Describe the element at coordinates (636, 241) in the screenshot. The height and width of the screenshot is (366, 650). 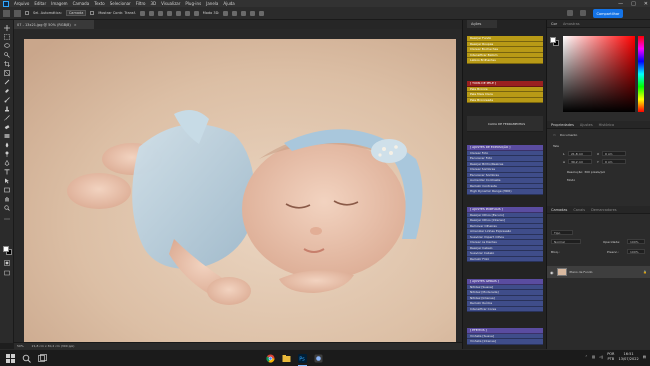
I see `opacity-field: 100%` at that location.